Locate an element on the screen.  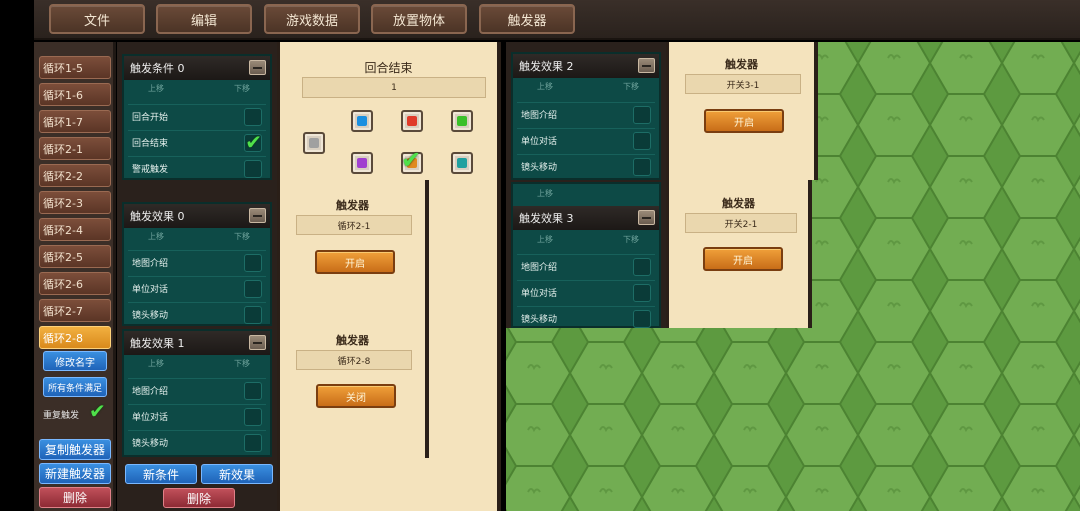
repeat-trigger-check-icon: ✔ is located at coordinates (97, 411).